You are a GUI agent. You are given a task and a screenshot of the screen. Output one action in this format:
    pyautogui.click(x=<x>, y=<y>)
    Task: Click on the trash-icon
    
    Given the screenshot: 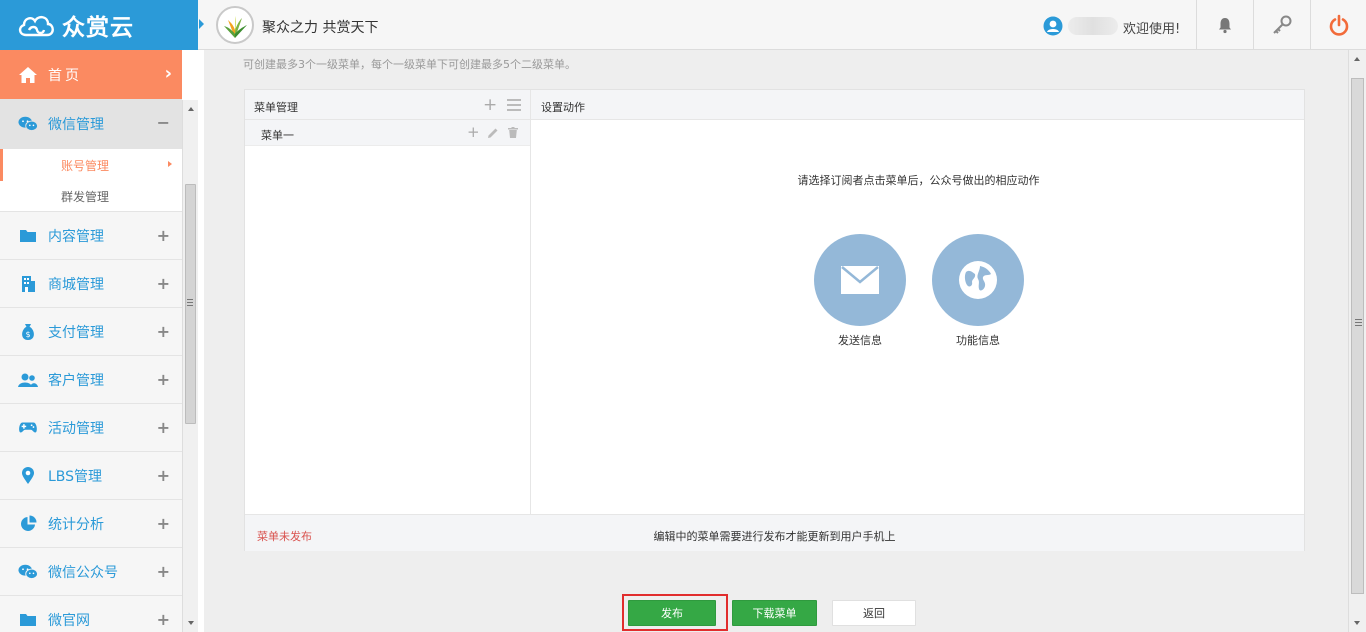 What is the action you would take?
    pyautogui.click(x=513, y=132)
    